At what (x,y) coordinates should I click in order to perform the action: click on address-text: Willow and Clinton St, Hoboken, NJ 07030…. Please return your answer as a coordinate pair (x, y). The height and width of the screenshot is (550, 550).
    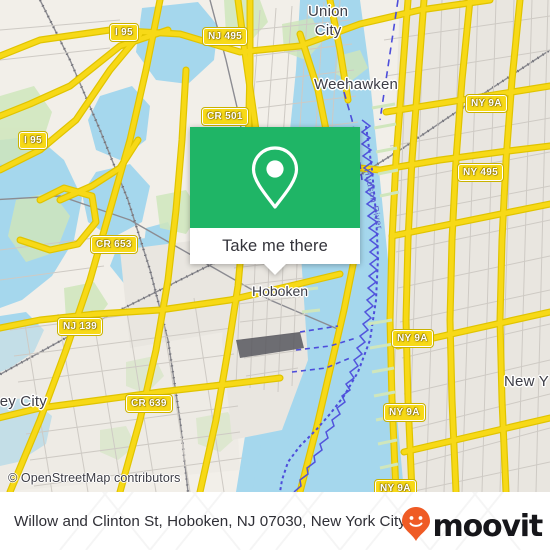
    Looking at the image, I should click on (210, 521).